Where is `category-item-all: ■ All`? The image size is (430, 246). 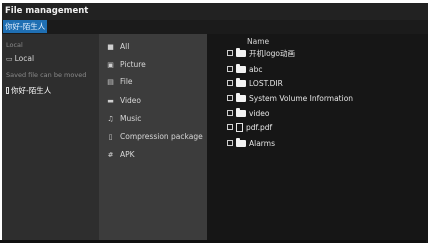
category-item-all: ■ All is located at coordinates (117, 46).